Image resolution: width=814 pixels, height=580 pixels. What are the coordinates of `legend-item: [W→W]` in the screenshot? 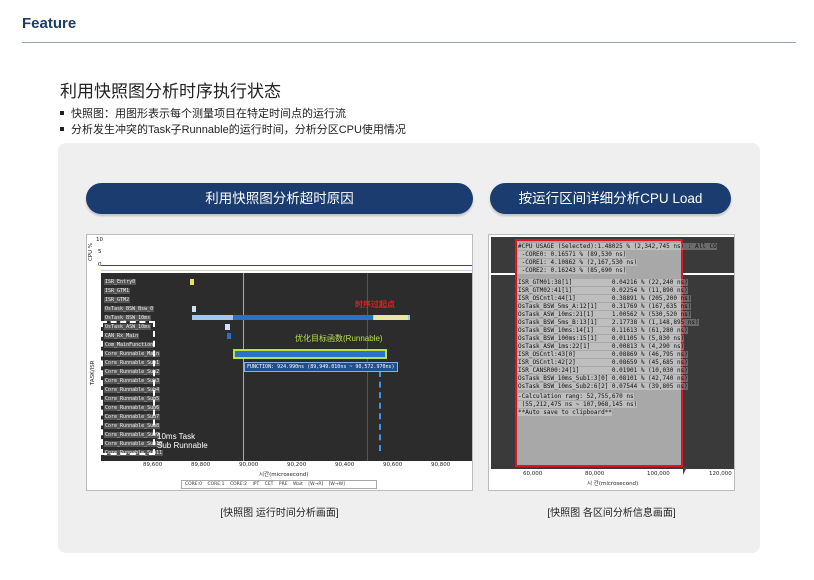 It's located at (336, 484).